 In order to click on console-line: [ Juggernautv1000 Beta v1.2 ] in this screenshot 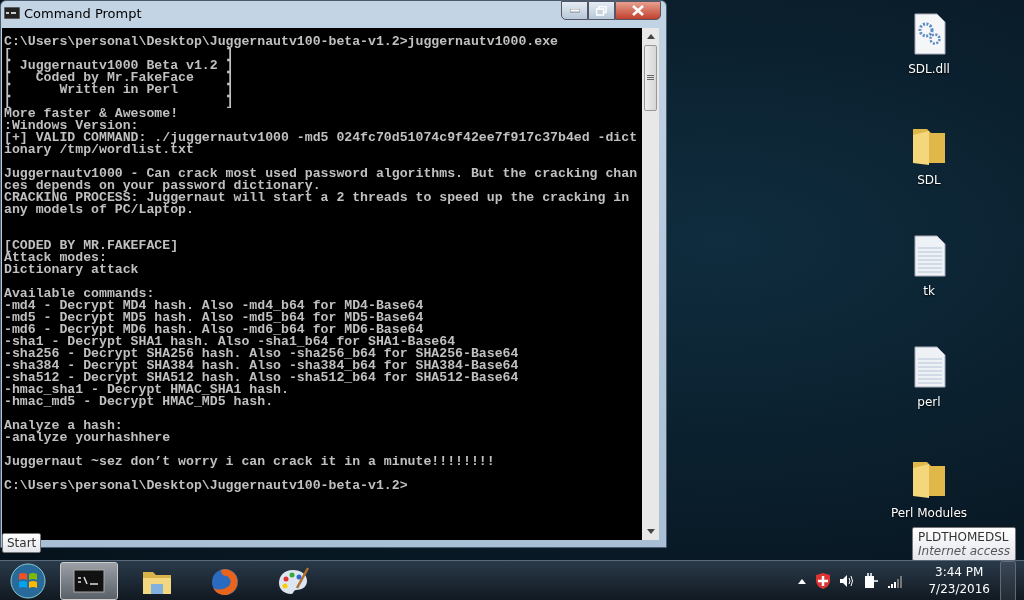, I will do `click(119, 66)`.